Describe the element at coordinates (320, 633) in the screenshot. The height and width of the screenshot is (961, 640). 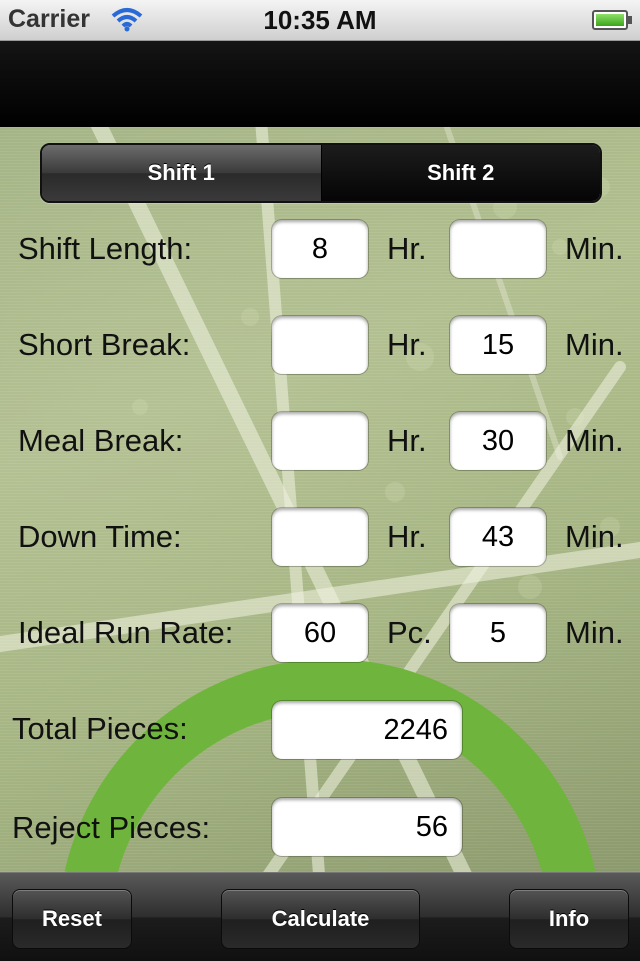
I see `ideal-run-rate-pieces-field: 60` at that location.